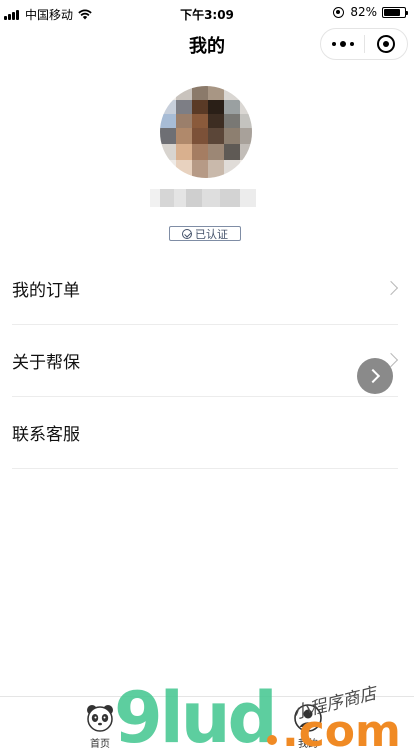 Image resolution: width=414 pixels, height=752 pixels. Describe the element at coordinates (392, 12) in the screenshot. I see `battery-level` at that location.